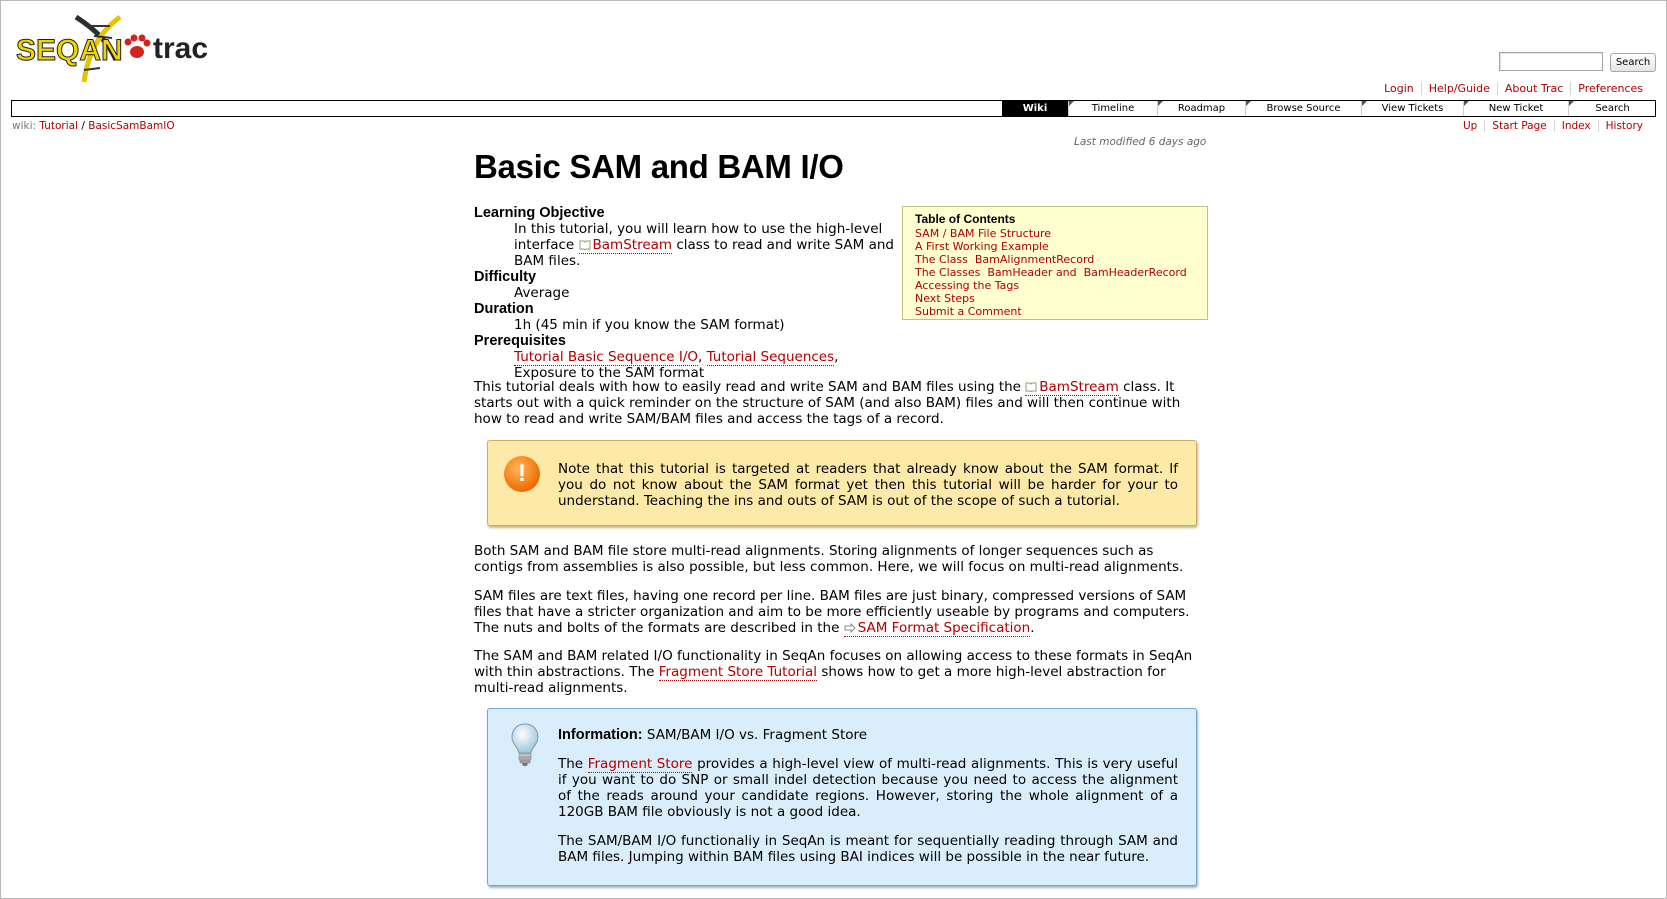  I want to click on learning-objective-term: Learning Objective, so click(539, 213).